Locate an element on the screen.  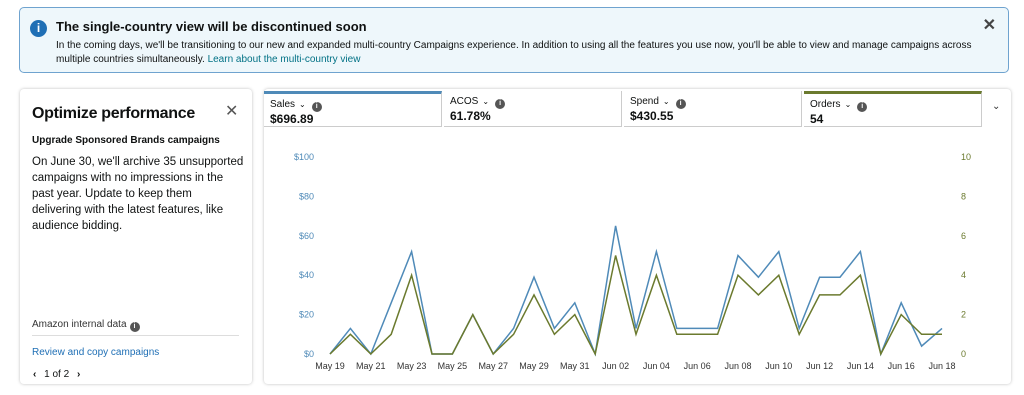
right-axis-tick-label: 6 is located at coordinates (963, 236).